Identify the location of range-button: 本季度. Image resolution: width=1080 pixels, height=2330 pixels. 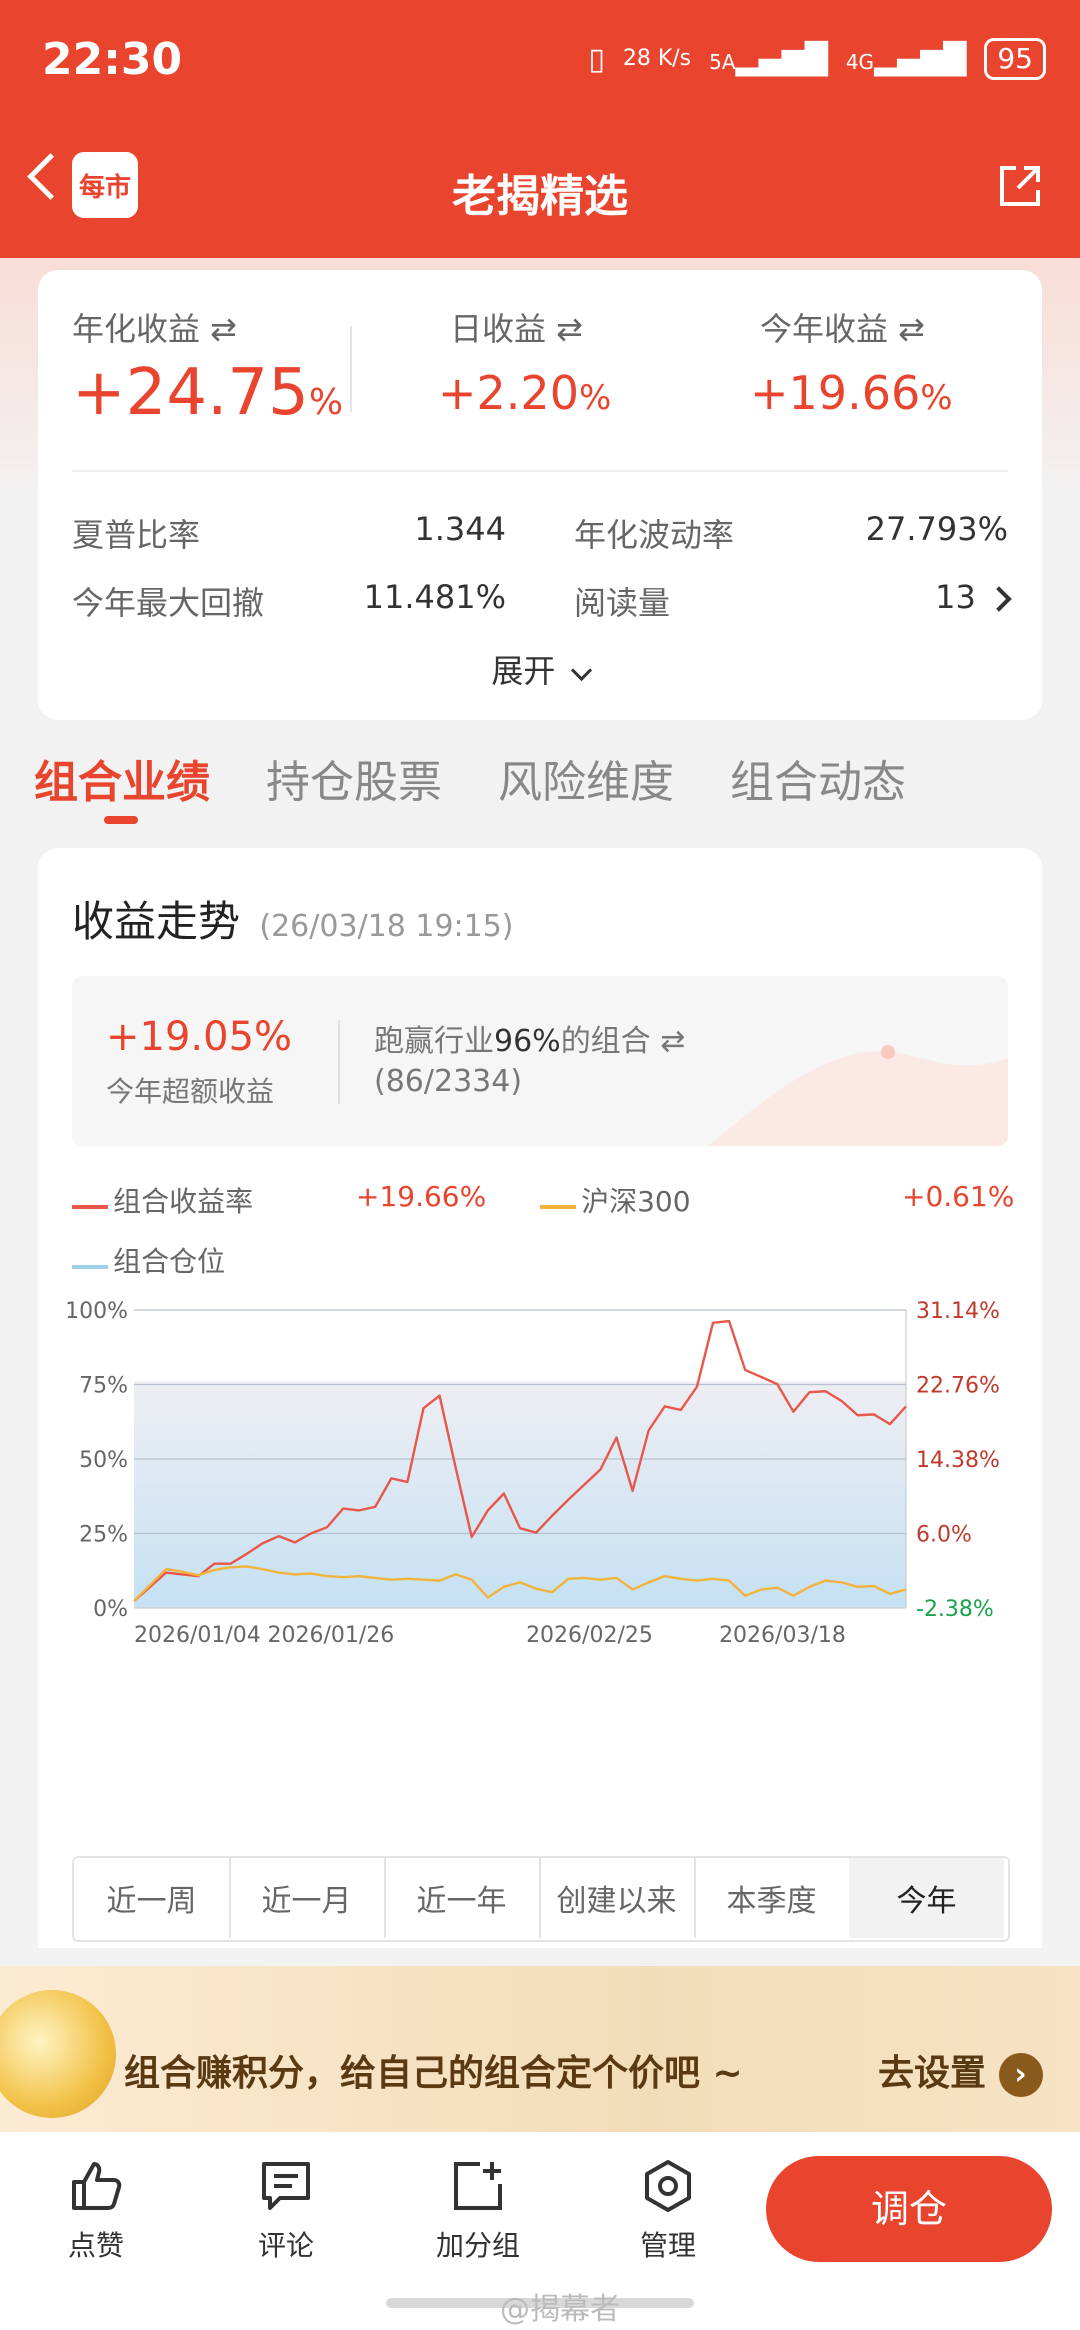
(772, 1898).